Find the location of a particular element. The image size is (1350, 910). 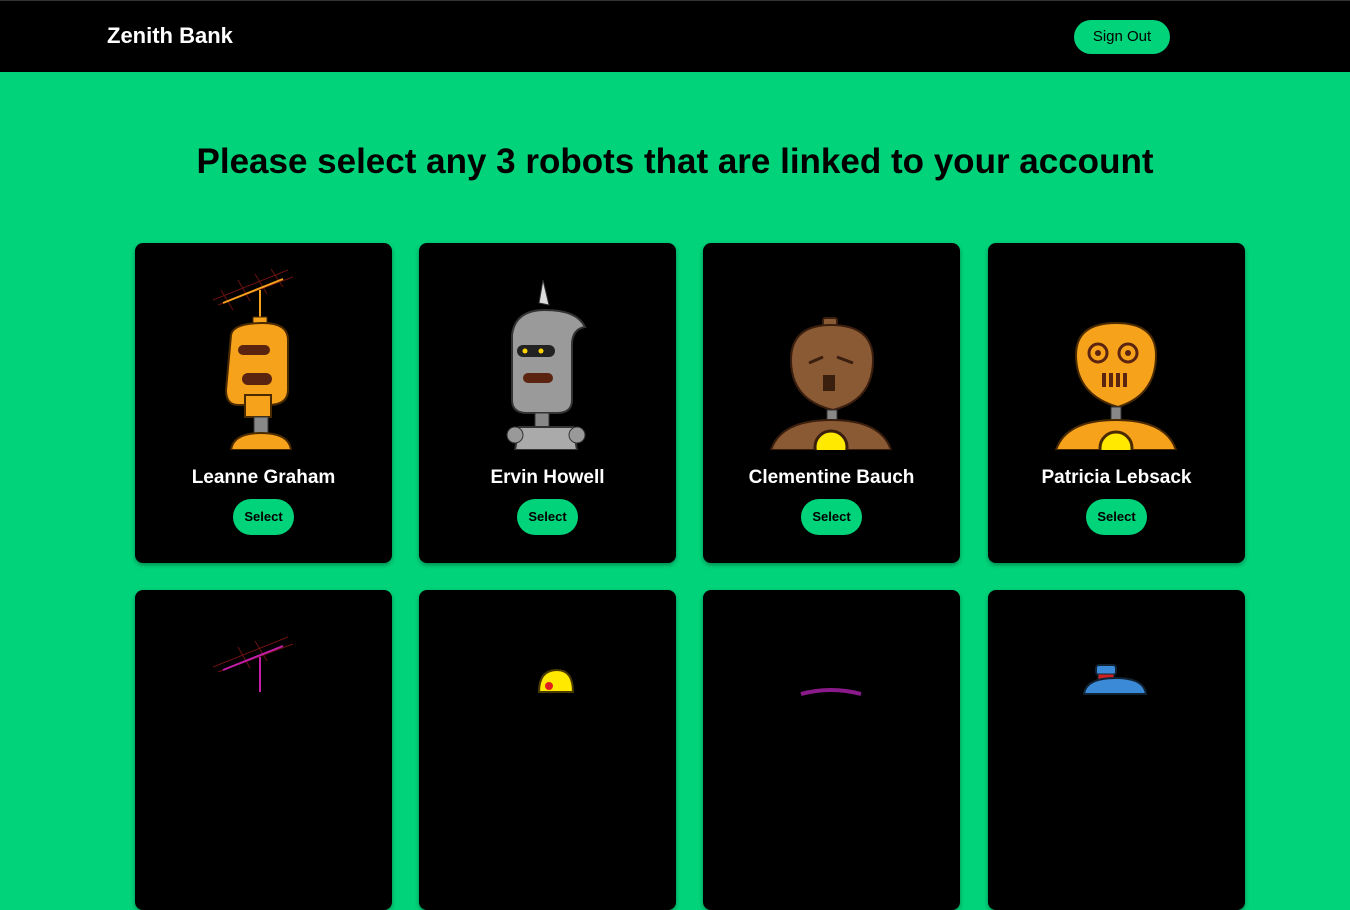

robot-avatar-orange-round is located at coordinates (1116, 385).